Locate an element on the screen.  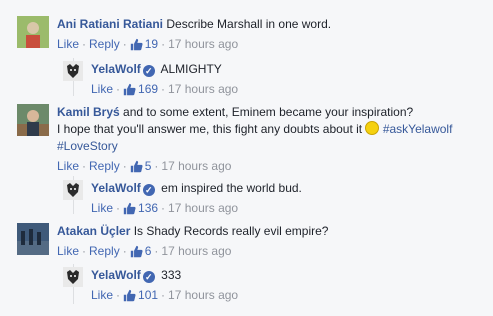
like-count: 6 is located at coordinates (140, 251).